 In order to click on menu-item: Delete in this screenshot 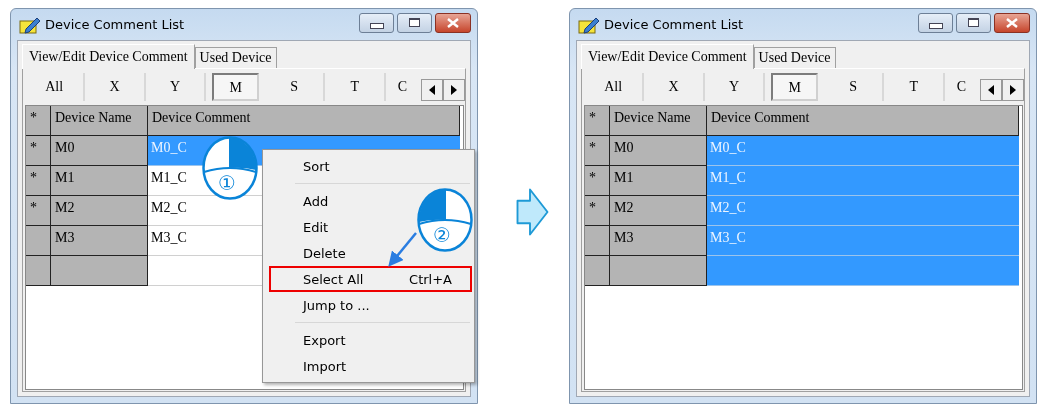, I will do `click(327, 253)`.